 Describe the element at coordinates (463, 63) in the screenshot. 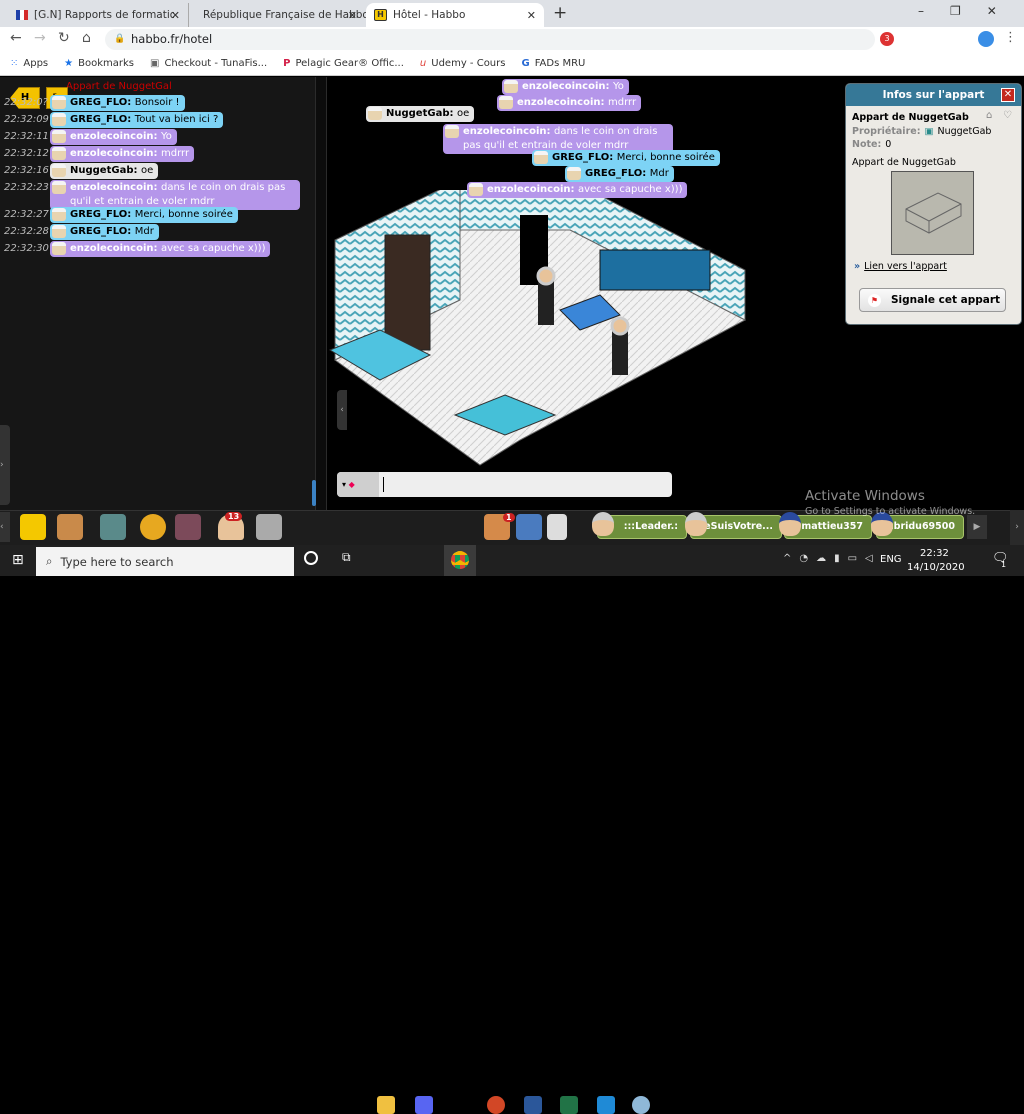

I see `bookmark-udemy: u Udemy - Cours` at that location.